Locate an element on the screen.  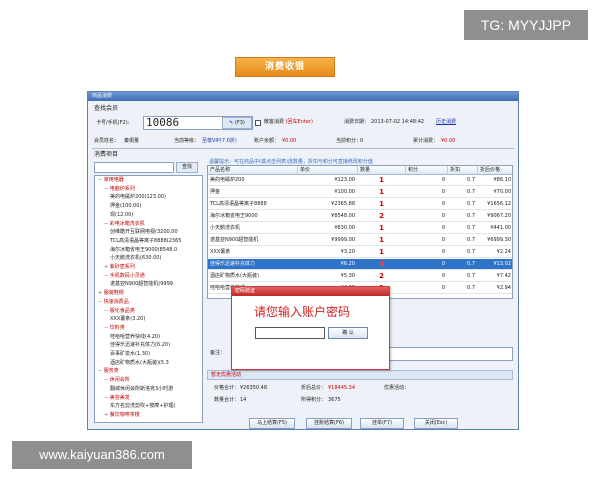
tree-node: 东方名剪洗剪吹+按摩+护理( is located at coordinates (142, 406).